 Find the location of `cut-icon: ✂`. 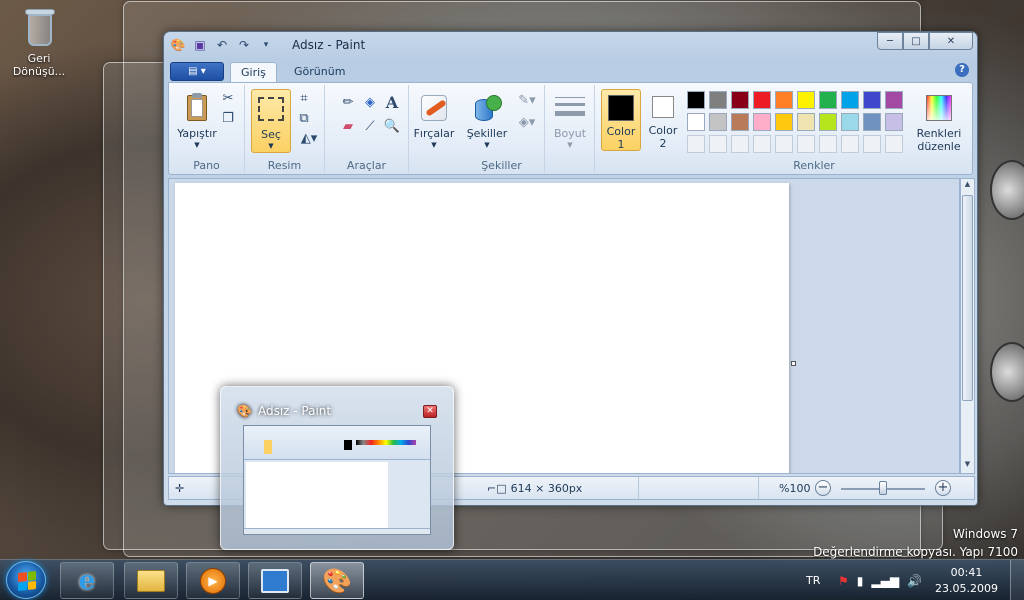

cut-icon: ✂ is located at coordinates (228, 98).